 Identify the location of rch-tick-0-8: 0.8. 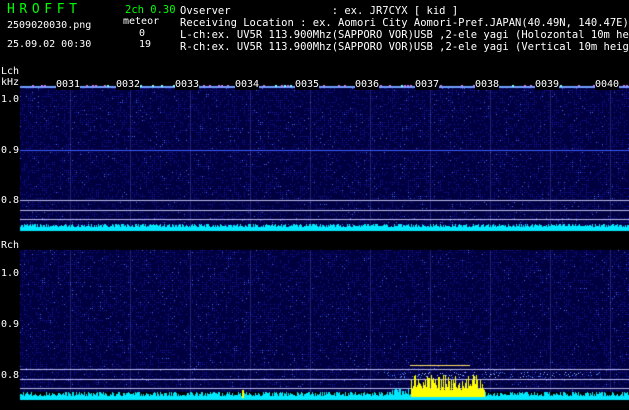
(10, 375).